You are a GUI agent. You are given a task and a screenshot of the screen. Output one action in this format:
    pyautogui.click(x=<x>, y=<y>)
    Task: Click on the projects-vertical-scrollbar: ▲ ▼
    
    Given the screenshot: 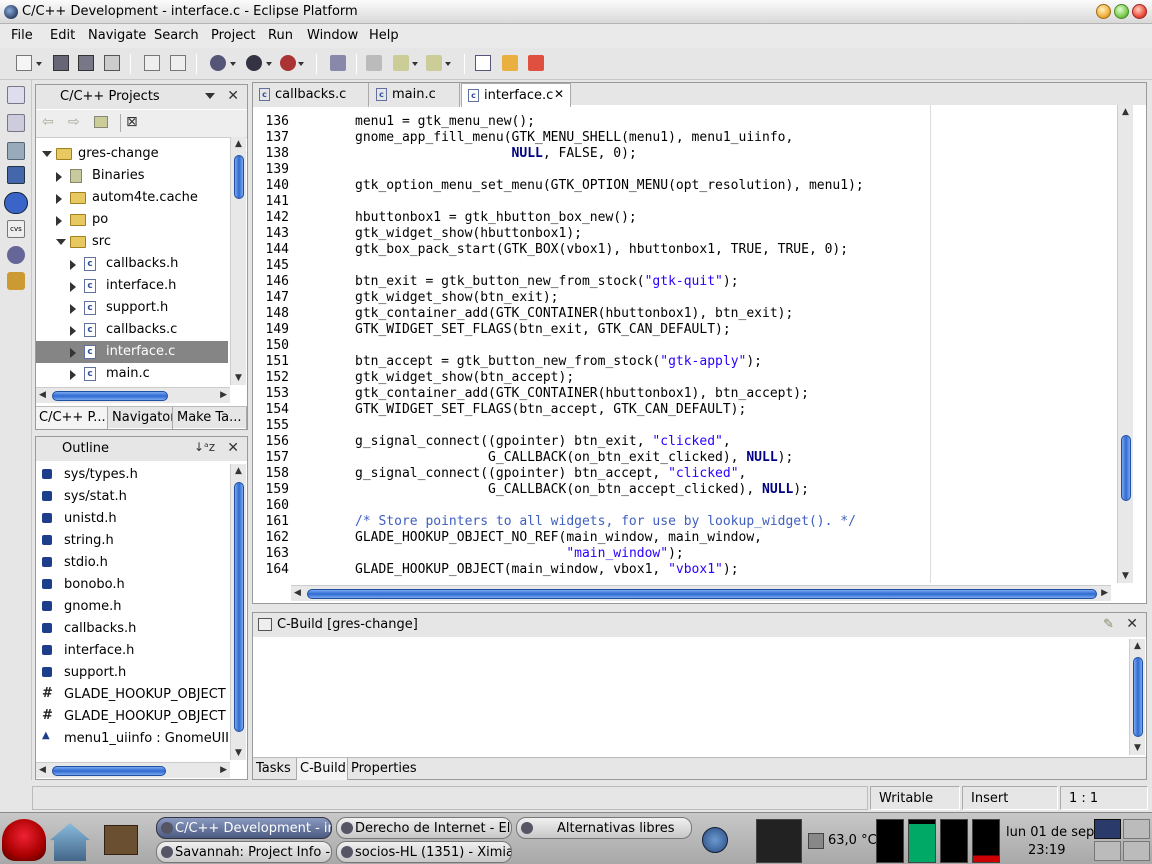 What is the action you would take?
    pyautogui.click(x=238, y=261)
    